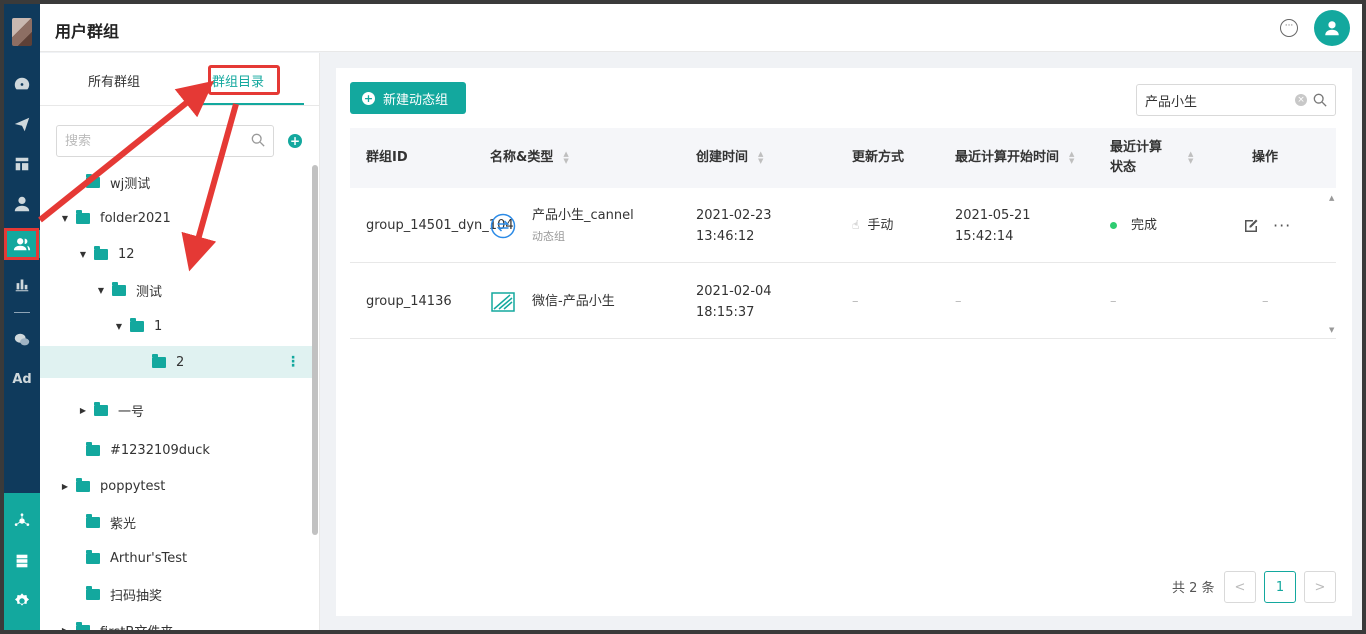 This screenshot has width=1366, height=634. I want to click on group-name: 产品小生_cannel, so click(583, 215).